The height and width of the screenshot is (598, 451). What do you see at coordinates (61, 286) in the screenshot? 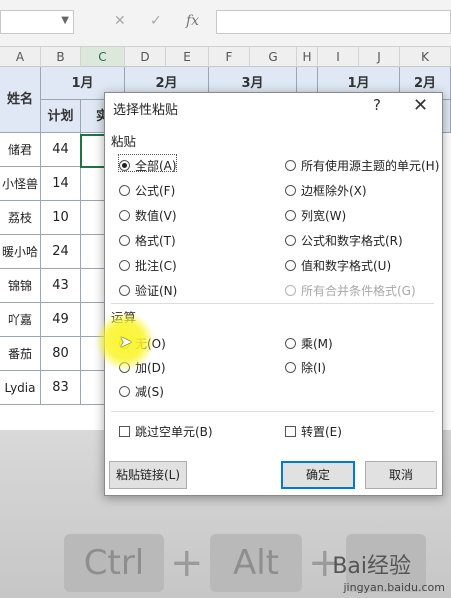
I see `plan-cell: 43` at bounding box center [61, 286].